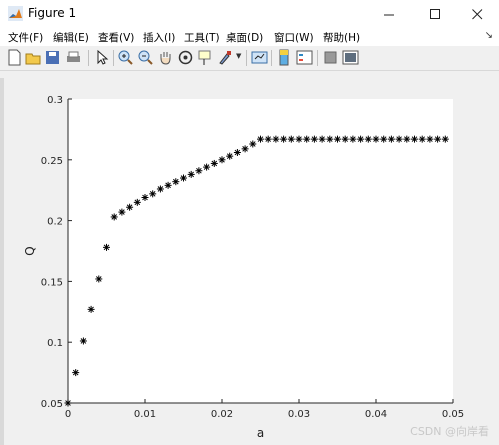  What do you see at coordinates (68, 414) in the screenshot?
I see `x-tick-label: 0` at bounding box center [68, 414].